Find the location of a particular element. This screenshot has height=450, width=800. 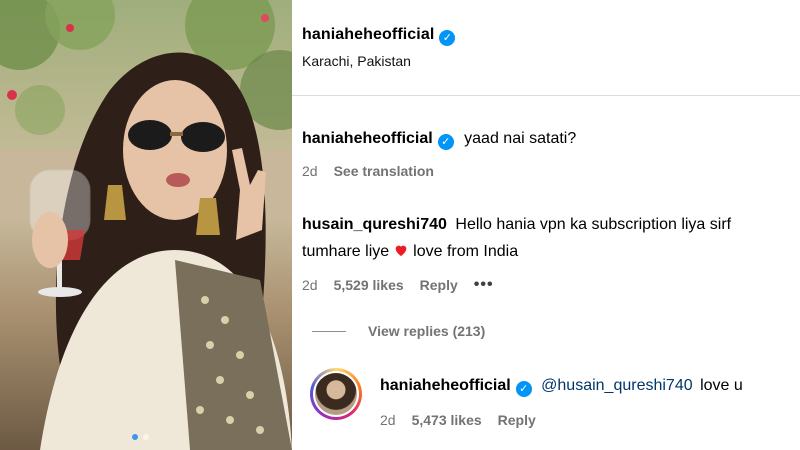

post-location: Karachi, Pakistan is located at coordinates (356, 61).